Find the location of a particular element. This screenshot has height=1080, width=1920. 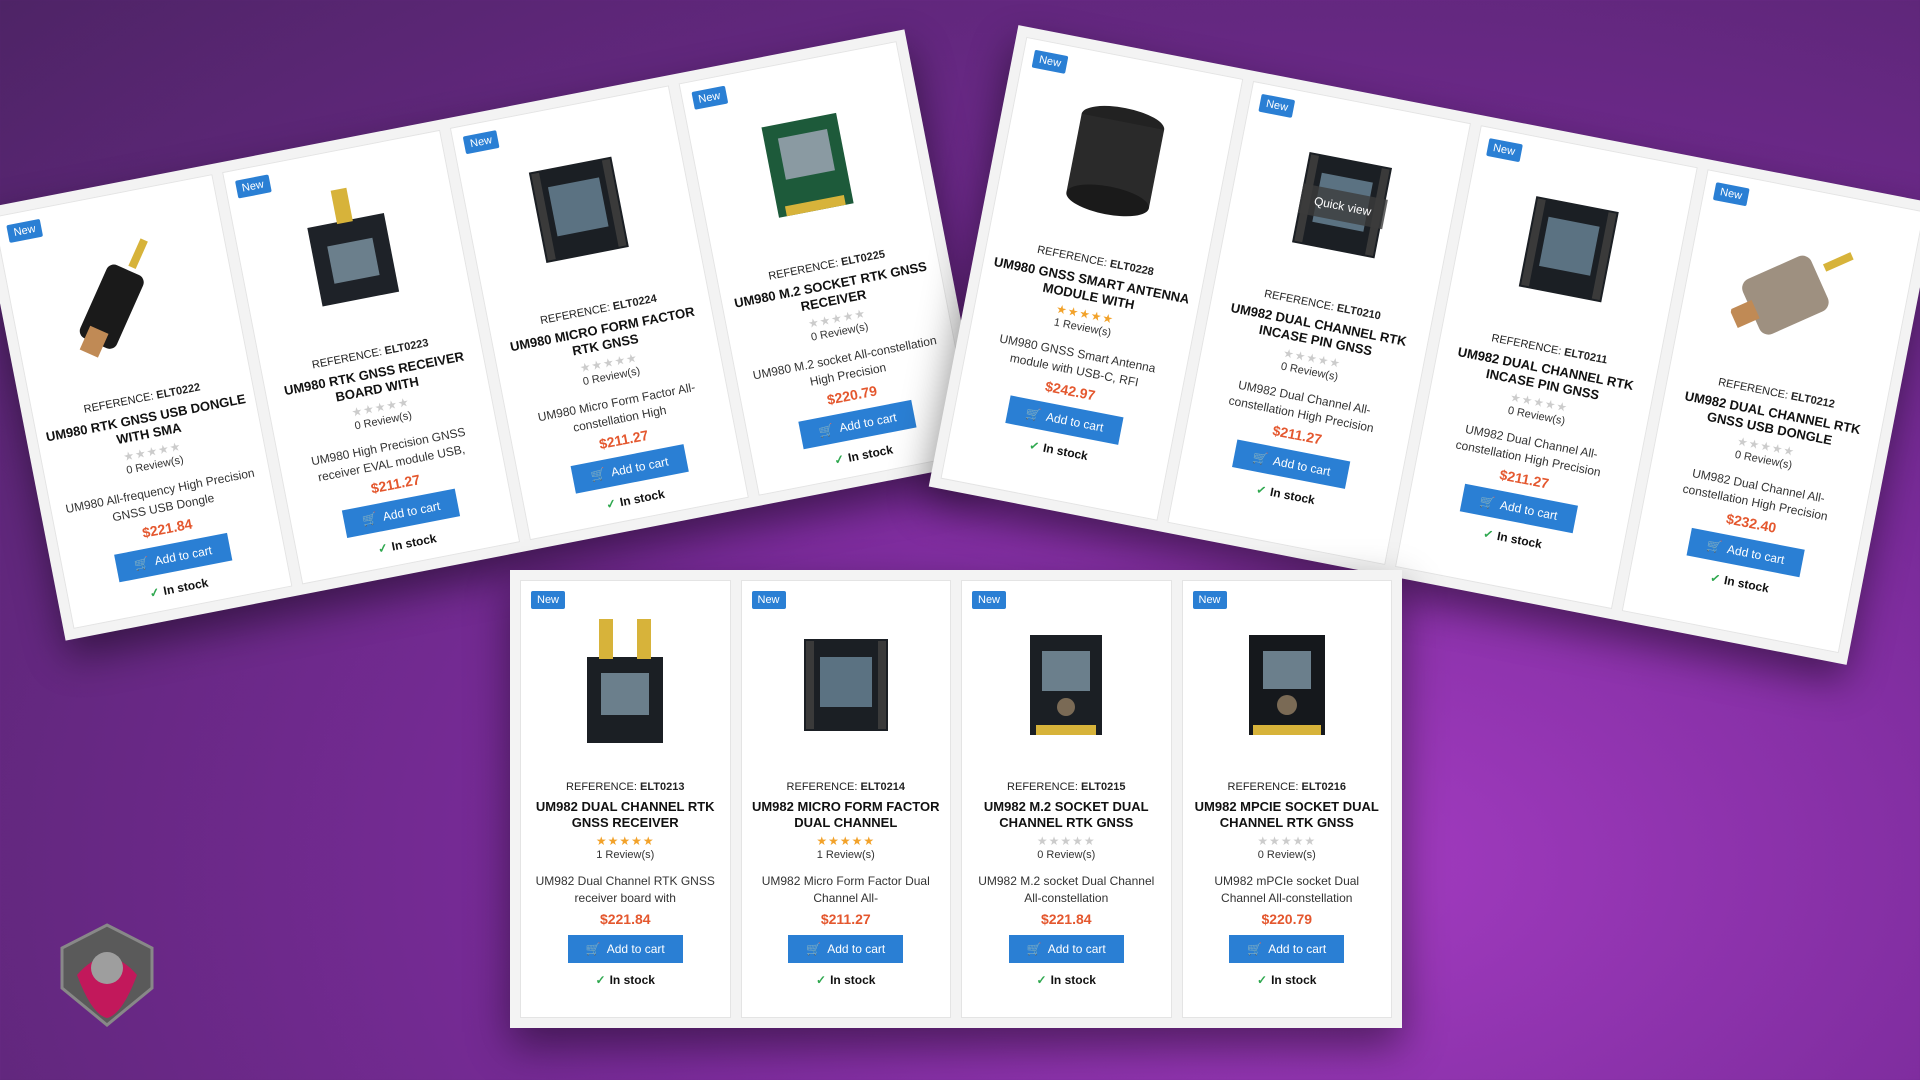

product-reference: REFERENCE: ELT0216 is located at coordinates (1287, 787).